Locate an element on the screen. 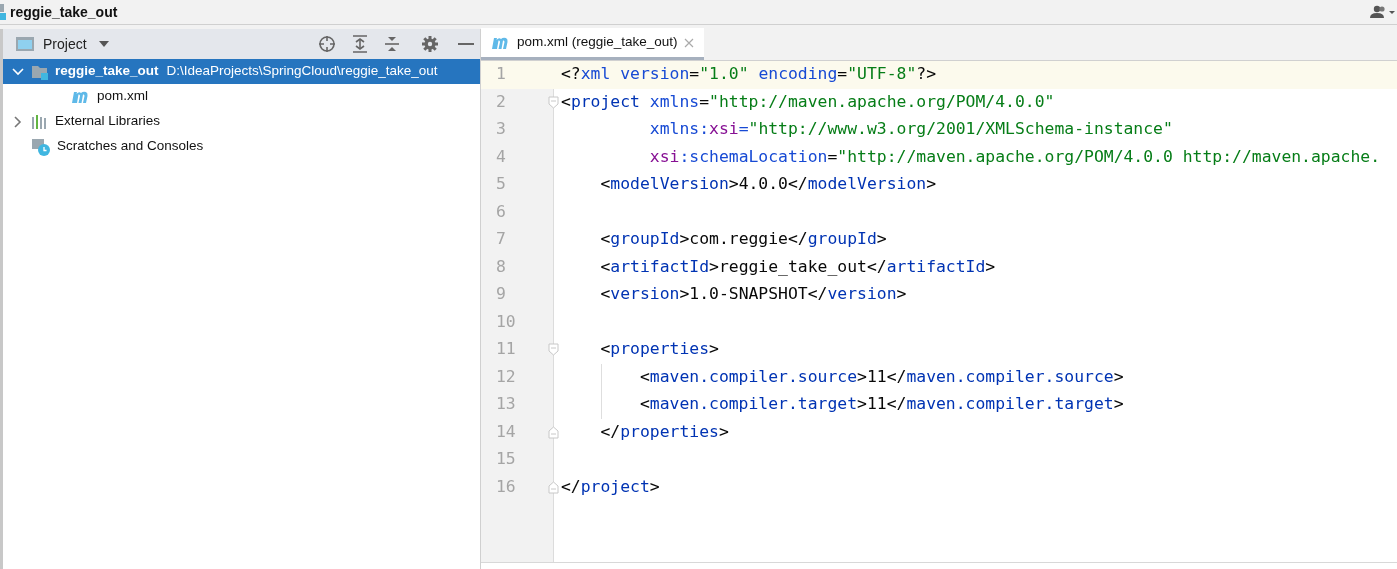 The image size is (1397, 569). collapse-all-icon is located at coordinates (392, 44).